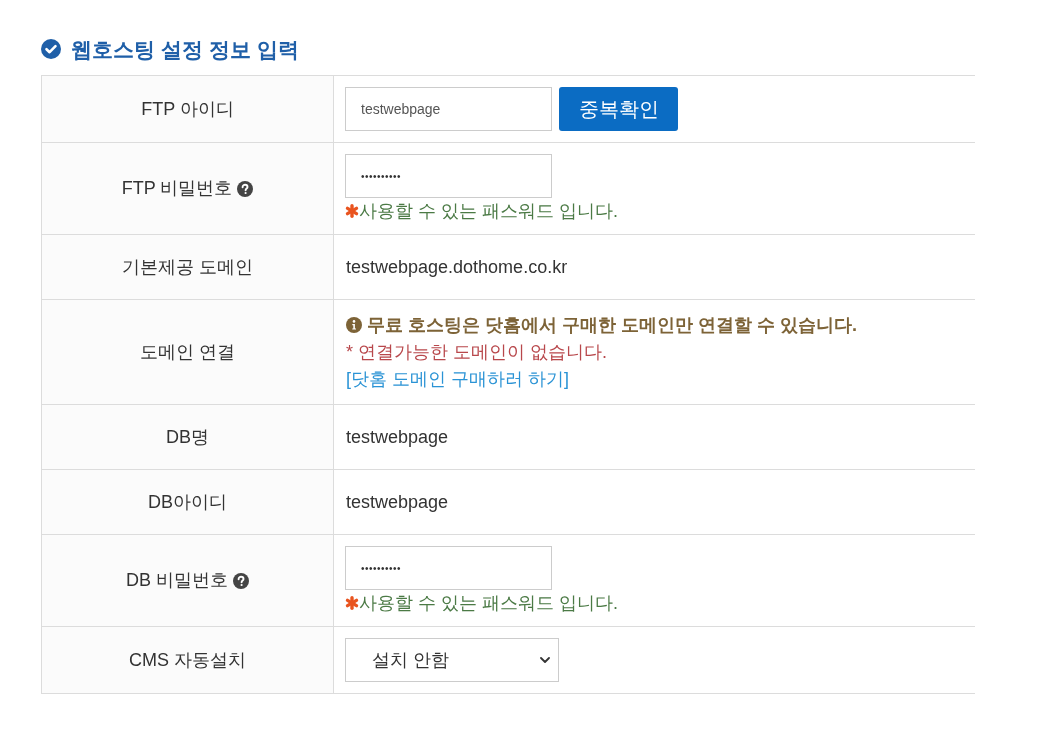  I want to click on row-label: 기본제공 도메인, so click(187, 267).